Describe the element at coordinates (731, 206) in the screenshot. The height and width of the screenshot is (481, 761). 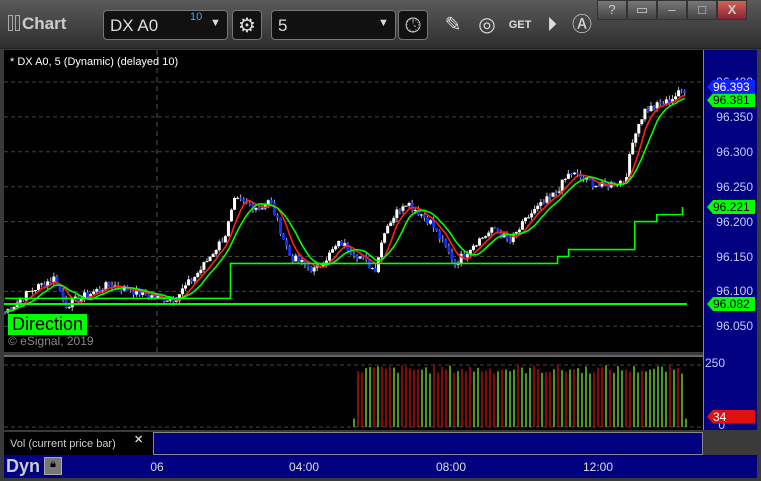
I see `stop-value-tag: 96.221` at that location.